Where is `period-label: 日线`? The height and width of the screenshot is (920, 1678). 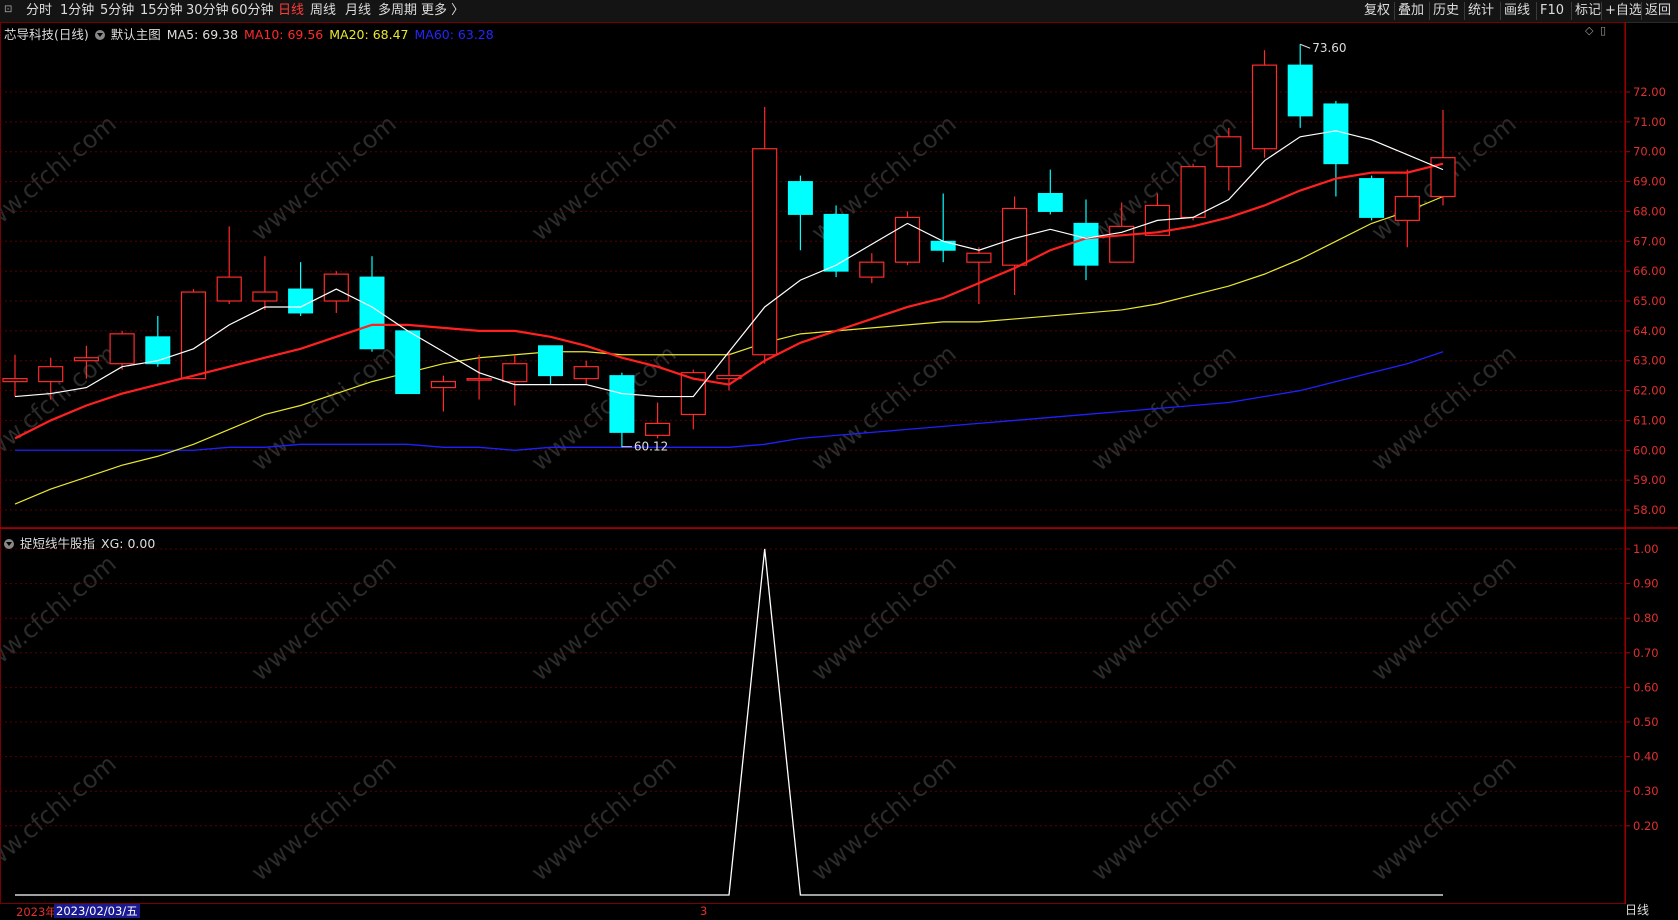 period-label: 日线 is located at coordinates (1651, 910).